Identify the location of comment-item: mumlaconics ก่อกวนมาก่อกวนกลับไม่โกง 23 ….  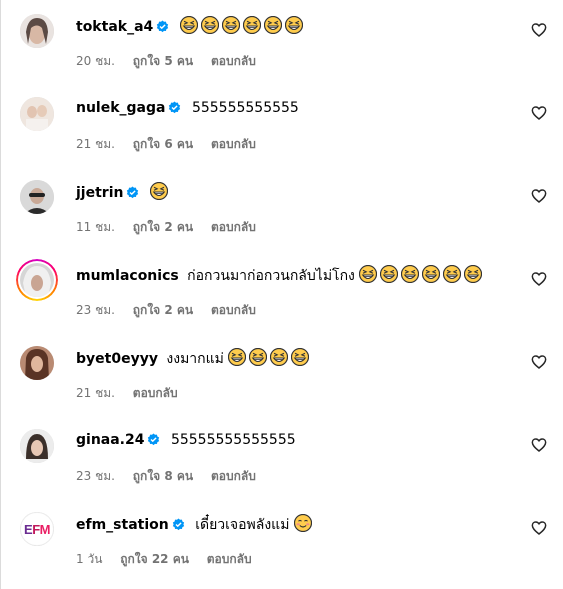
(281, 290).